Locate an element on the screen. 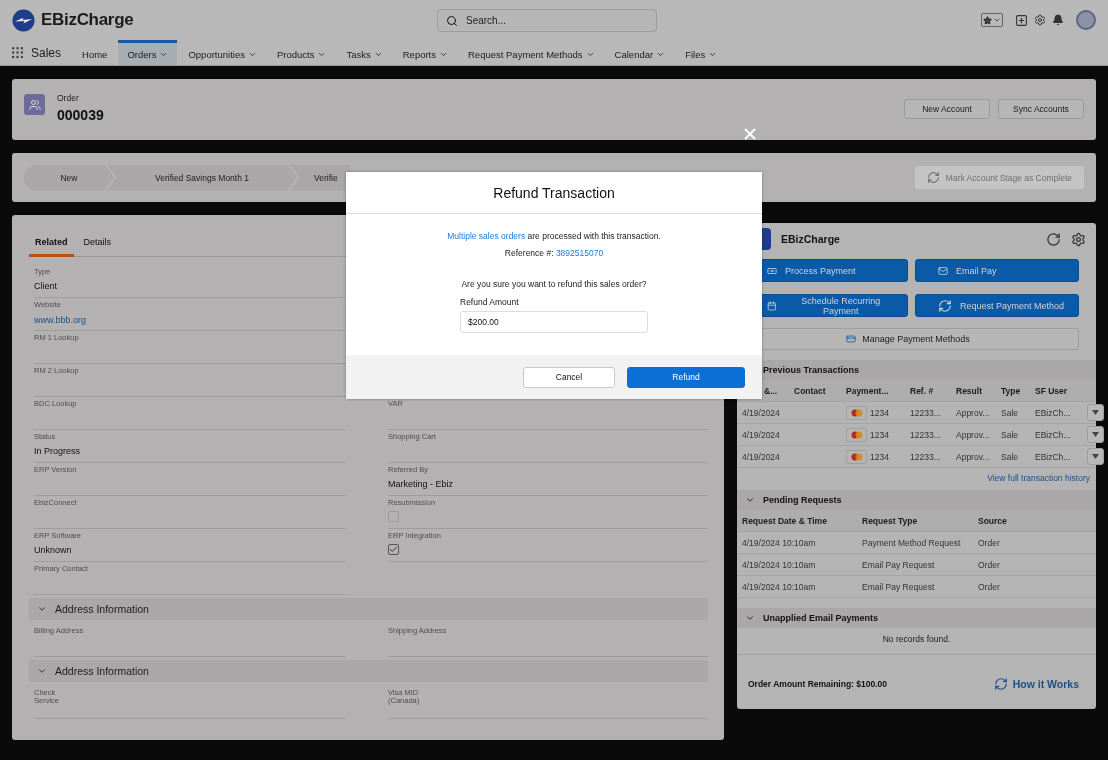 The width and height of the screenshot is (1108, 760). nav-tab: Files is located at coordinates (701, 52).